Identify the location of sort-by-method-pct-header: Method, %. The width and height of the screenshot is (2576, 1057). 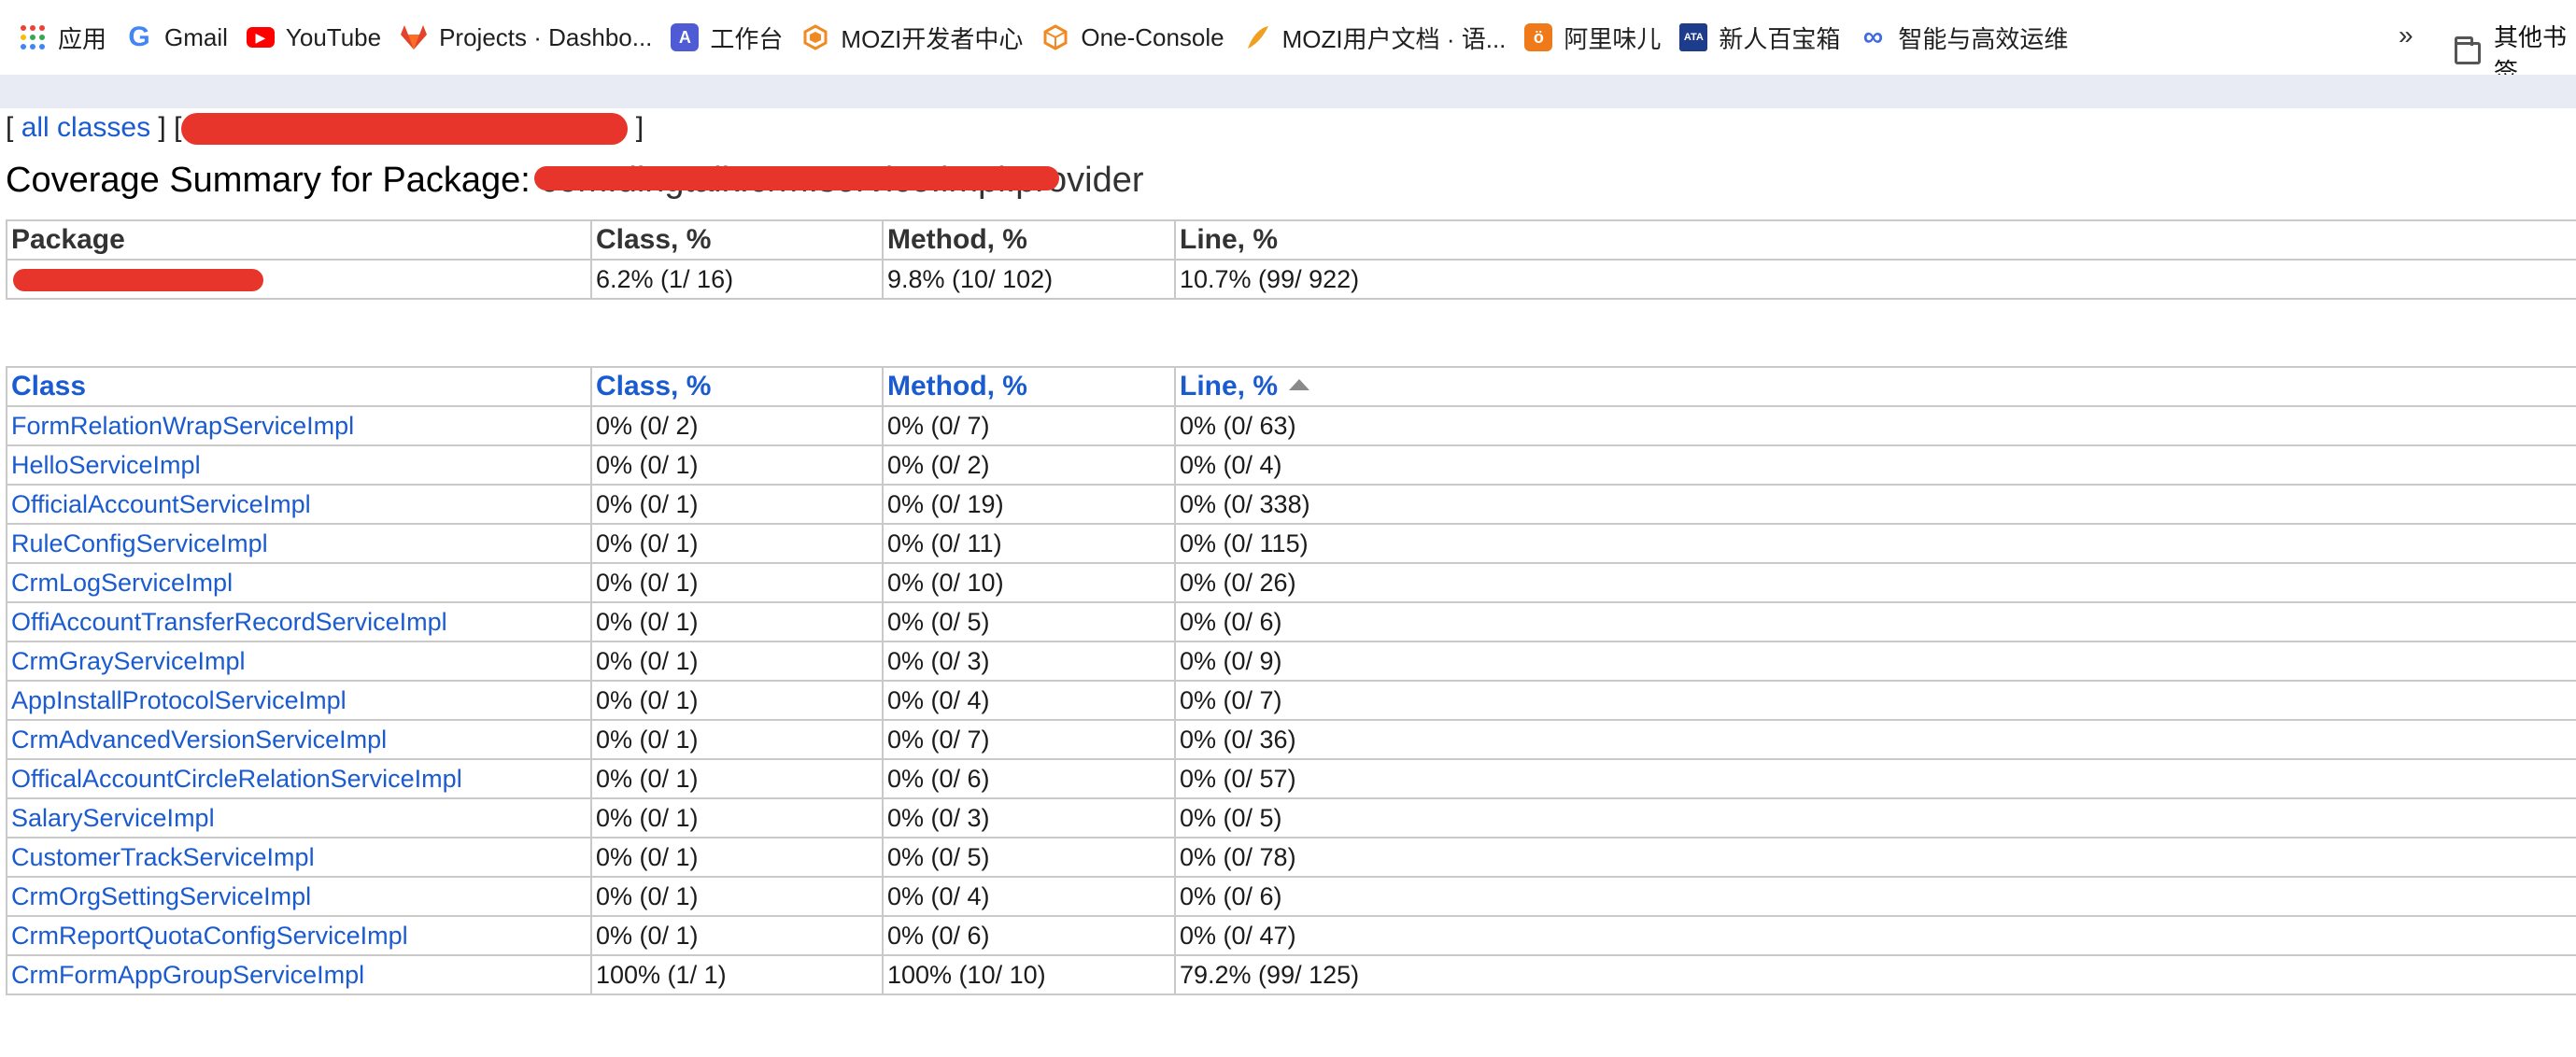
(1029, 386).